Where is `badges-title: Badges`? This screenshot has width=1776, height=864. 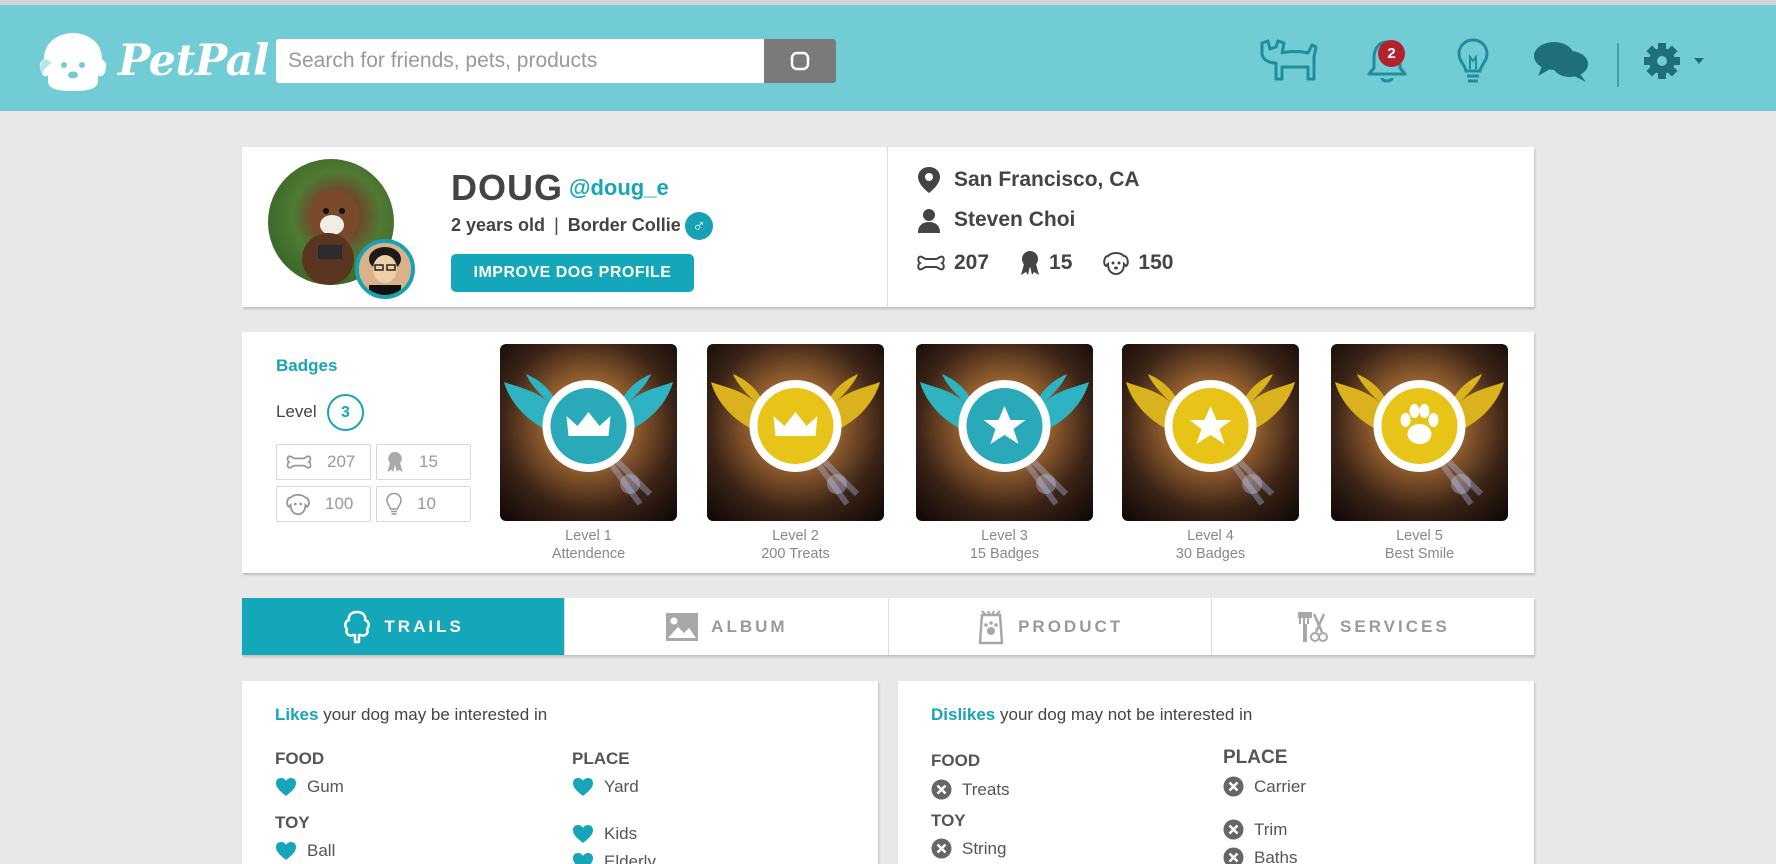
badges-title: Badges is located at coordinates (307, 365).